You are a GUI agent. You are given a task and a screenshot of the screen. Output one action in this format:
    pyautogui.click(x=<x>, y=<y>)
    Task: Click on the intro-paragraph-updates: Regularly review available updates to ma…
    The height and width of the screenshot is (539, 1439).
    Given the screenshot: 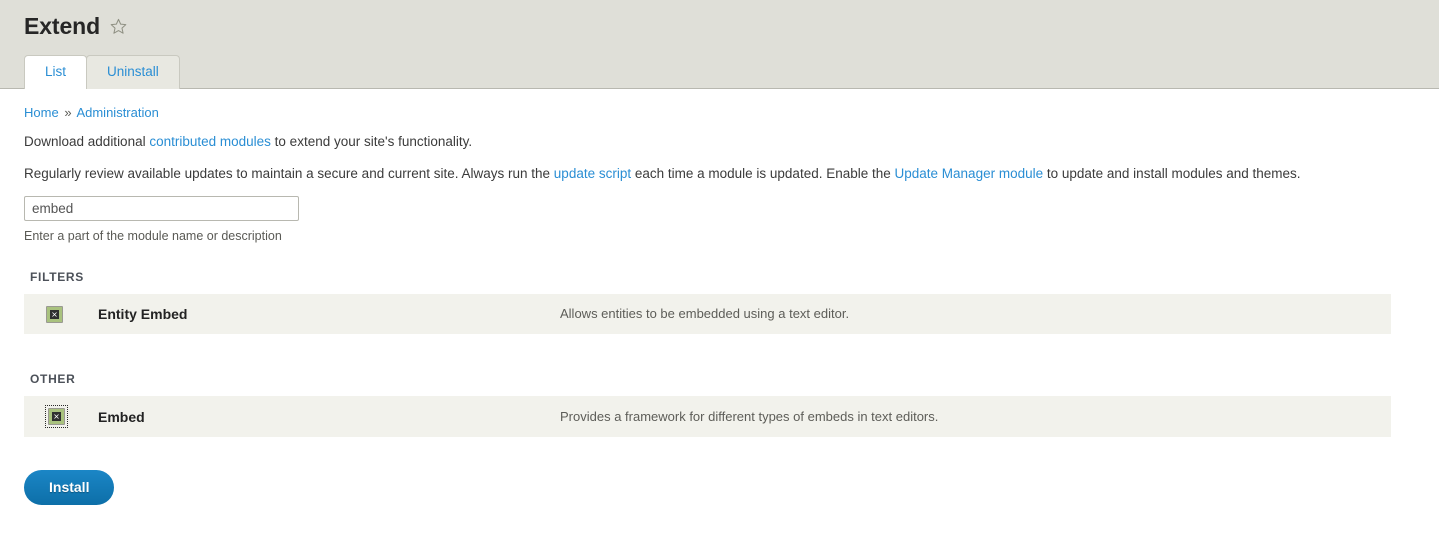 What is the action you would take?
    pyautogui.click(x=719, y=174)
    